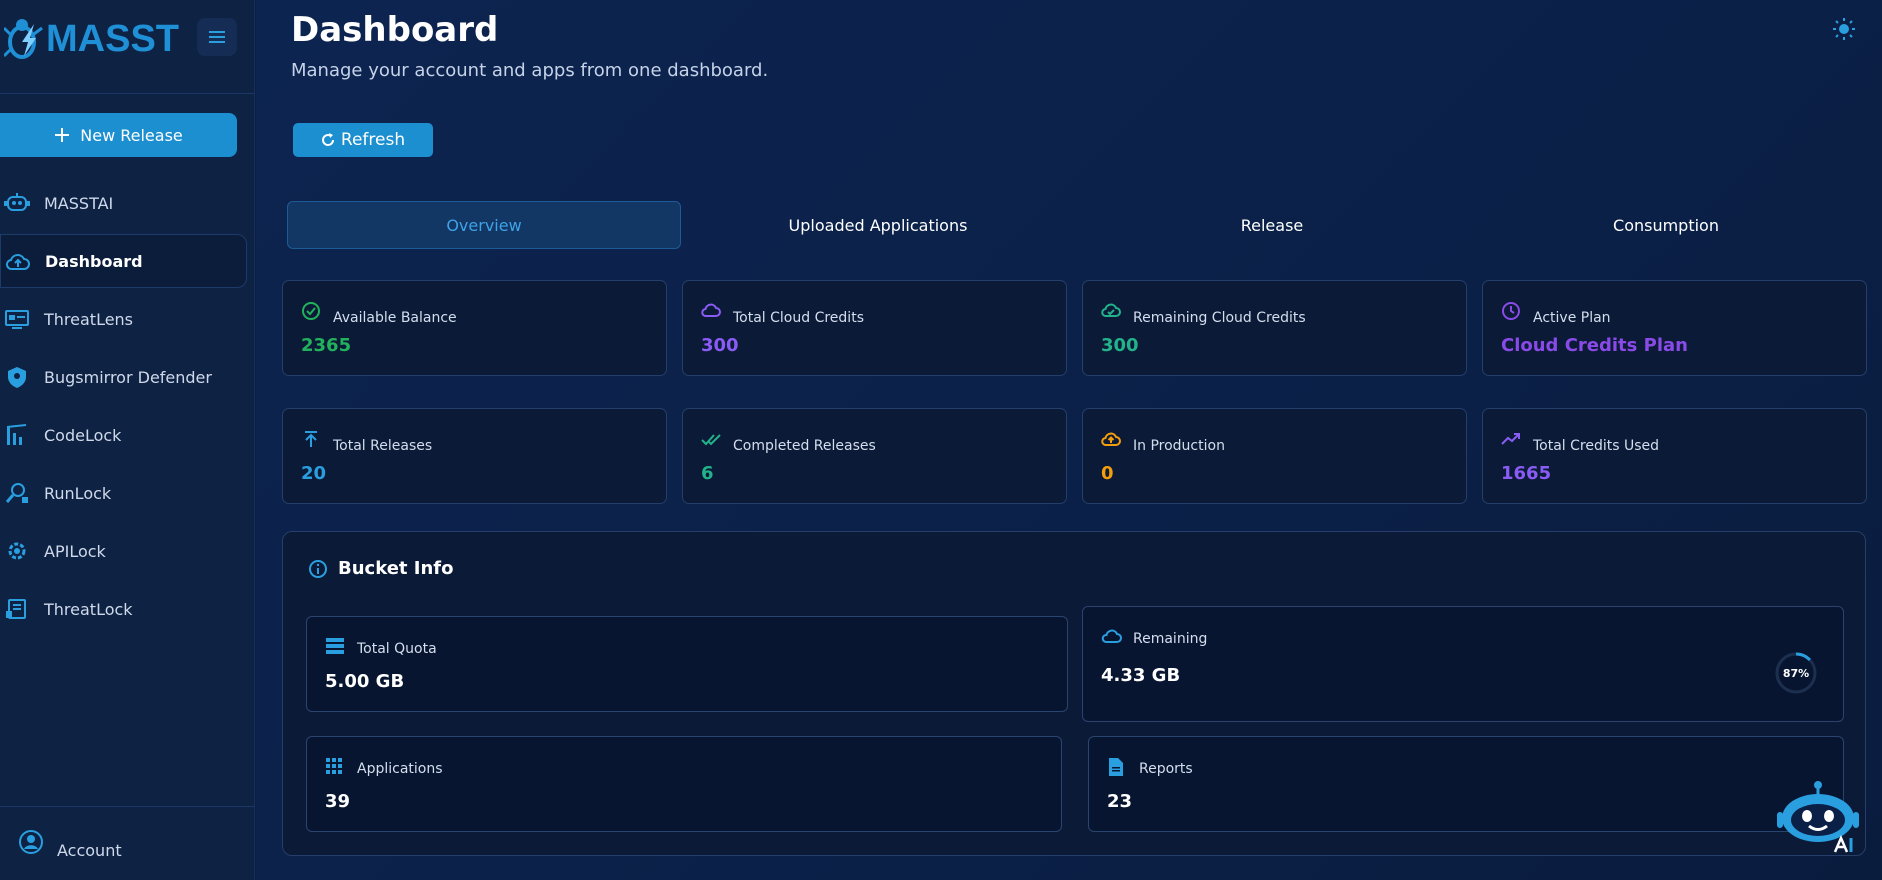 The image size is (1882, 880). Describe the element at coordinates (474, 456) in the screenshot. I see `stat-card-total-releases: Total Releases 20` at that location.